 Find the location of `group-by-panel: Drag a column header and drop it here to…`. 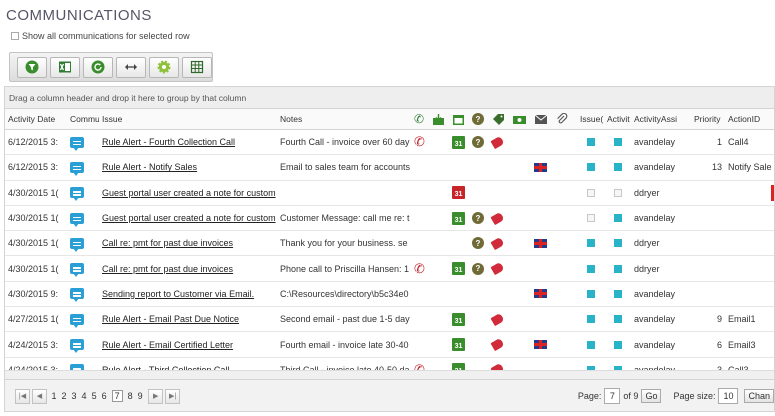

group-by-panel: Drag a column header and drop it here to… is located at coordinates (389, 98).